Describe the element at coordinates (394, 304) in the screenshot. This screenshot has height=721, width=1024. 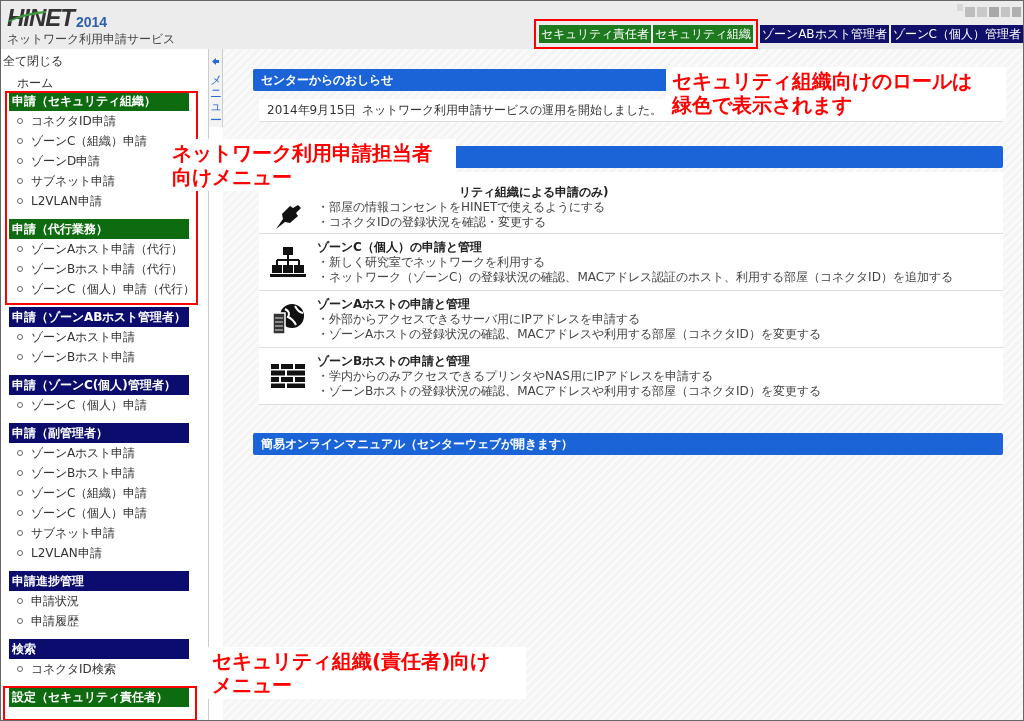
I see `service-title: ゾーンAホストの申請と管理` at that location.